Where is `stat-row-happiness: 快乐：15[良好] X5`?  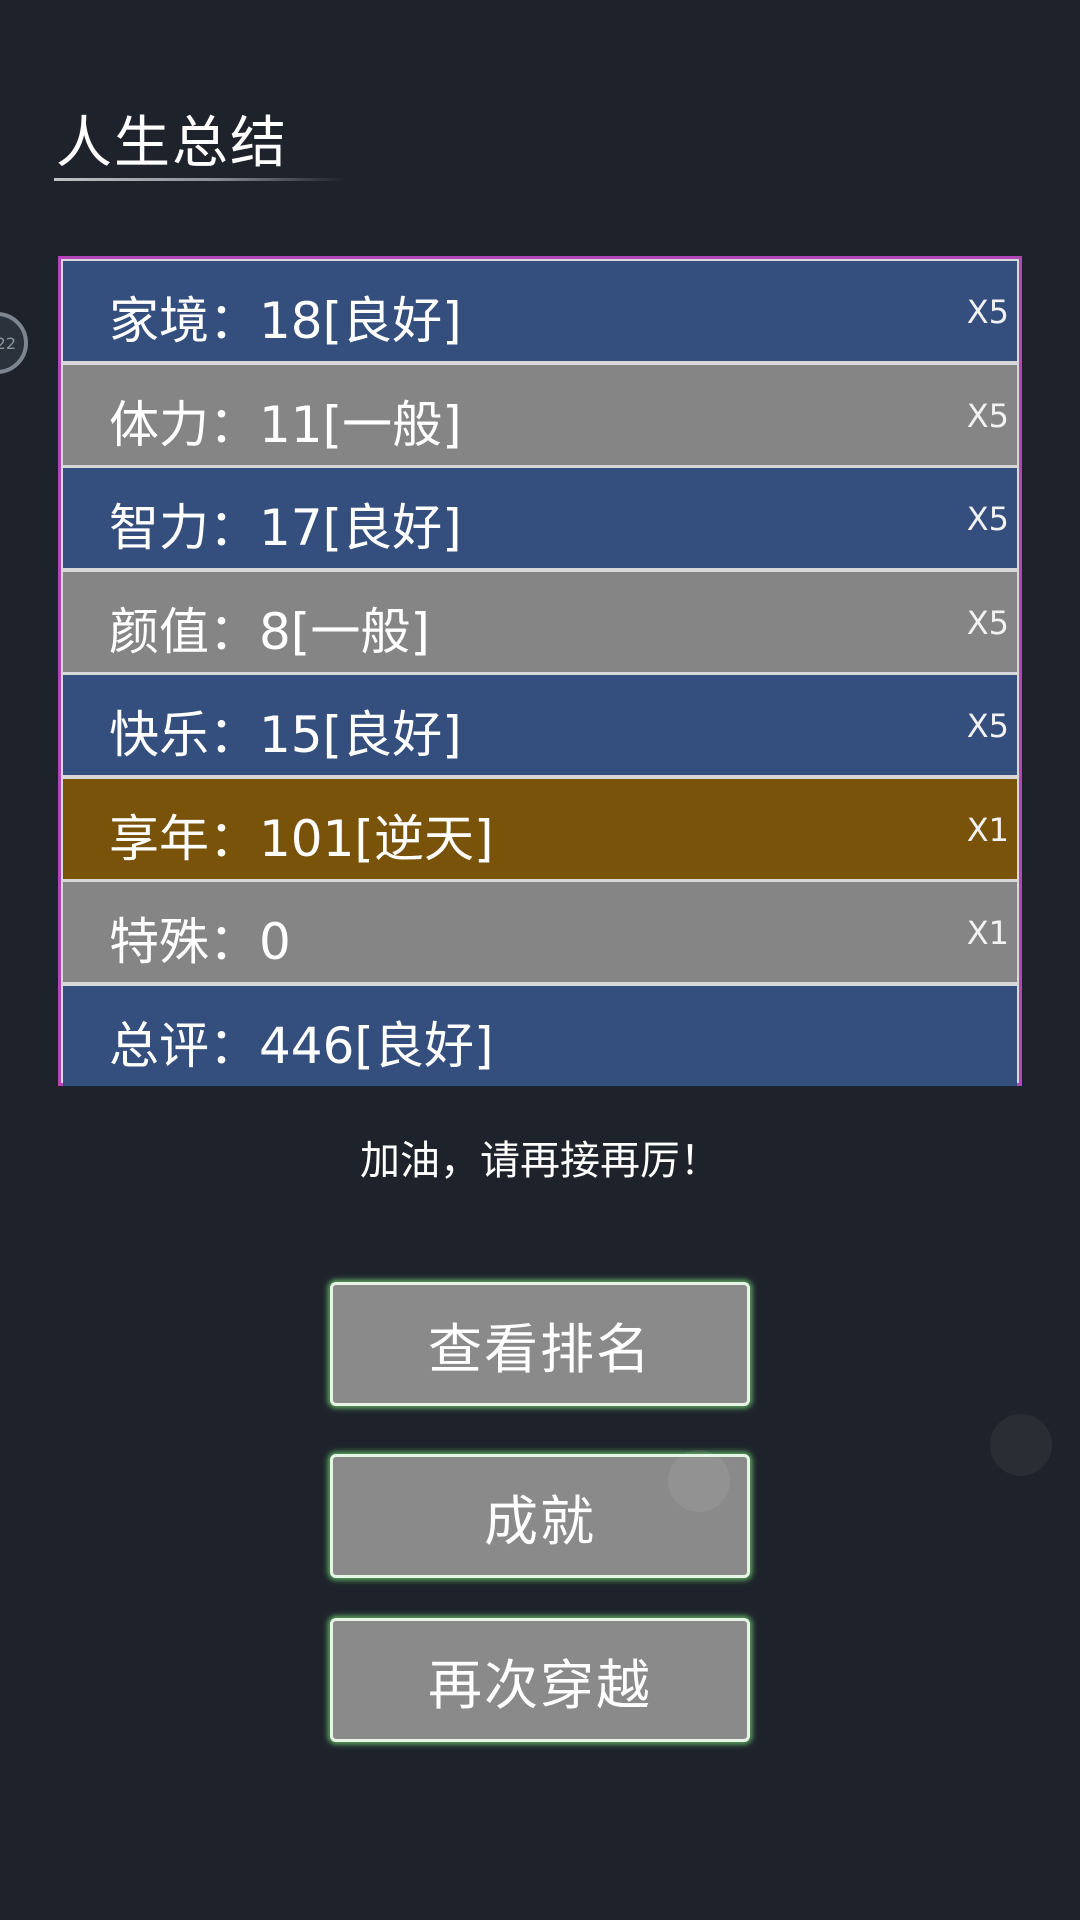
stat-row-happiness: 快乐：15[良好] X5 is located at coordinates (540, 725).